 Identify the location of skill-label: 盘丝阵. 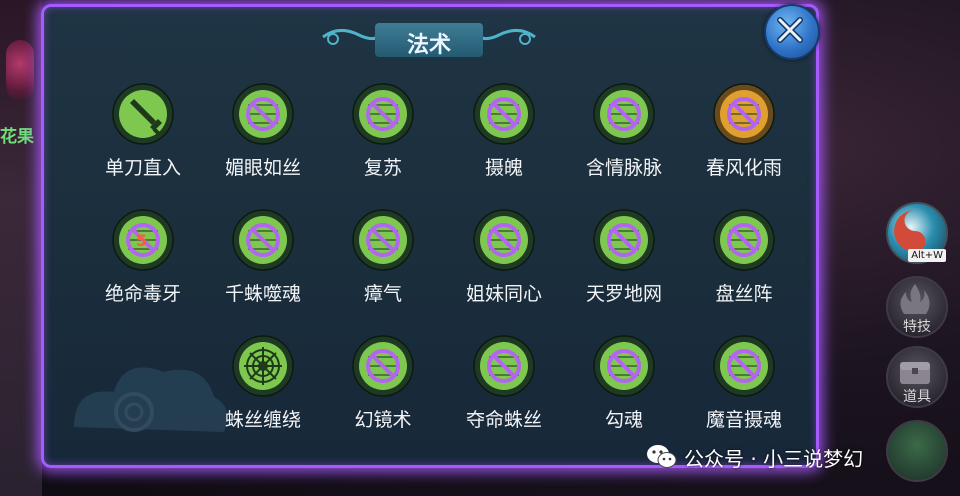
(744, 294).